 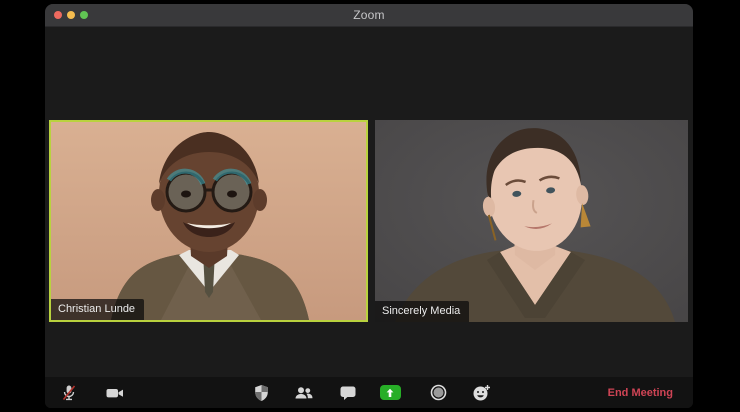 I want to click on participant-name-label: Christian Lunde, so click(x=98, y=309).